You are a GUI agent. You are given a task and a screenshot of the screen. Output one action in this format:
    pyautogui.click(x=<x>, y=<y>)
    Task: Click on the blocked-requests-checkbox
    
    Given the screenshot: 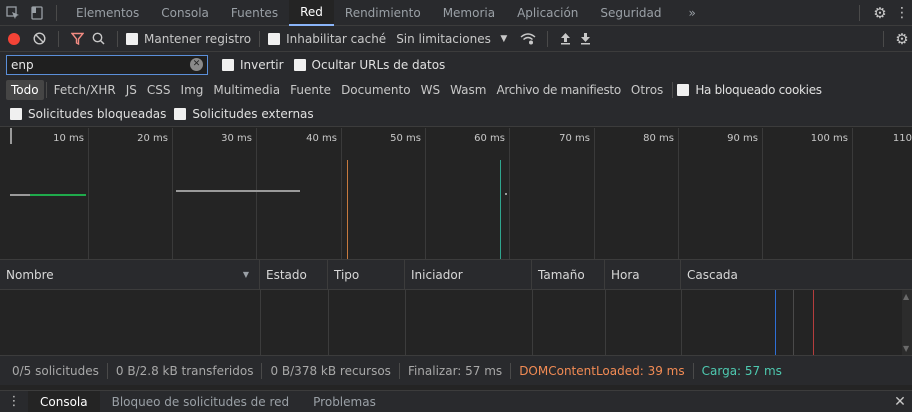 What is the action you would take?
    pyautogui.click(x=16, y=114)
    